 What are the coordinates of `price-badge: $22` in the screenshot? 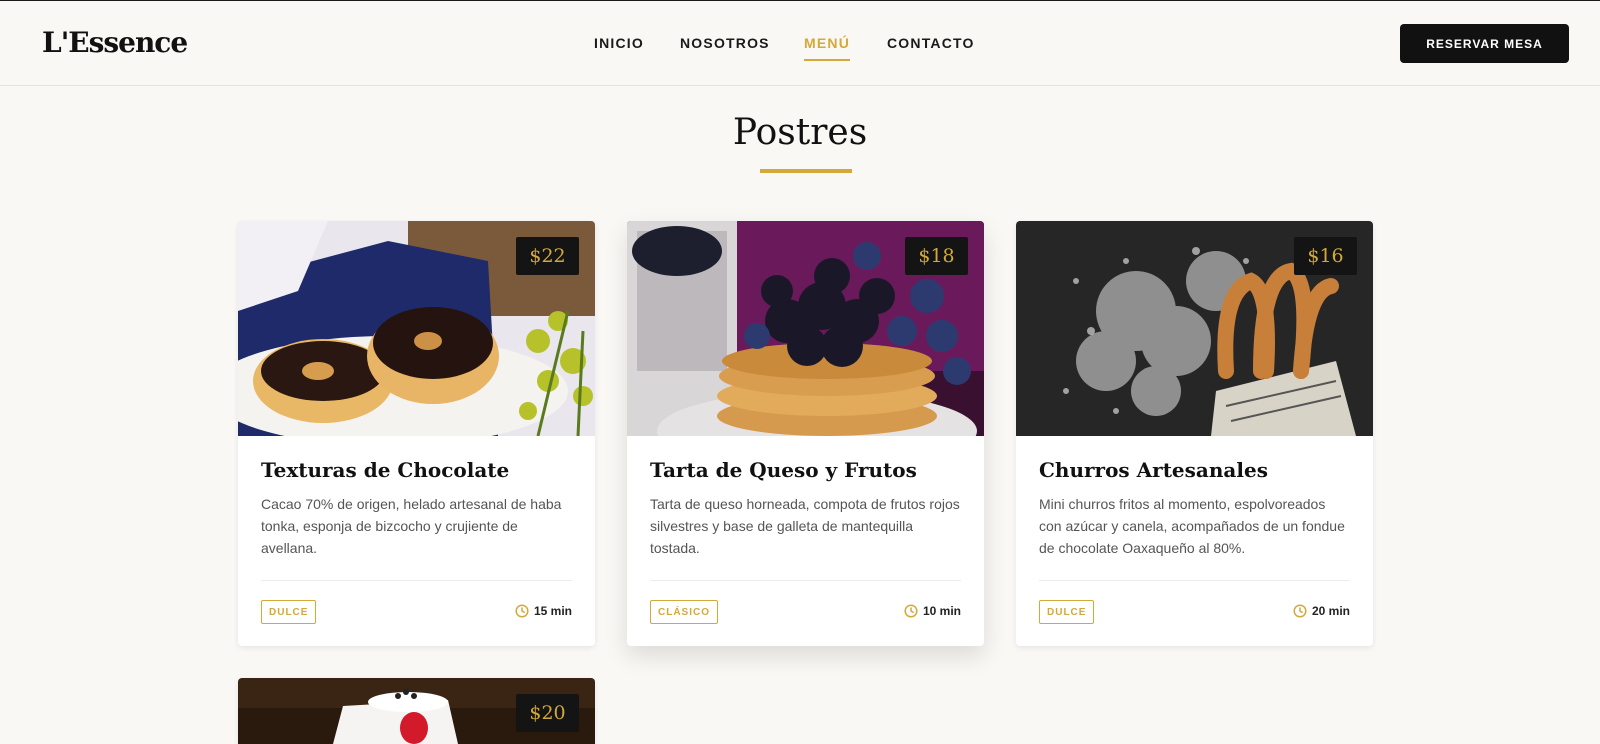 It's located at (547, 256).